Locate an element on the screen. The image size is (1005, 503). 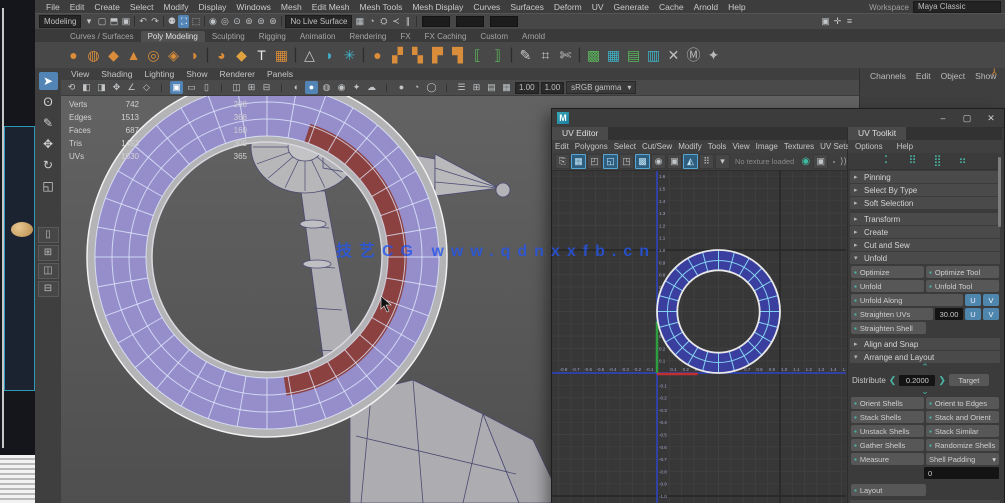
texture-dropdown-icon: ▾ is located at coordinates (722, 161).